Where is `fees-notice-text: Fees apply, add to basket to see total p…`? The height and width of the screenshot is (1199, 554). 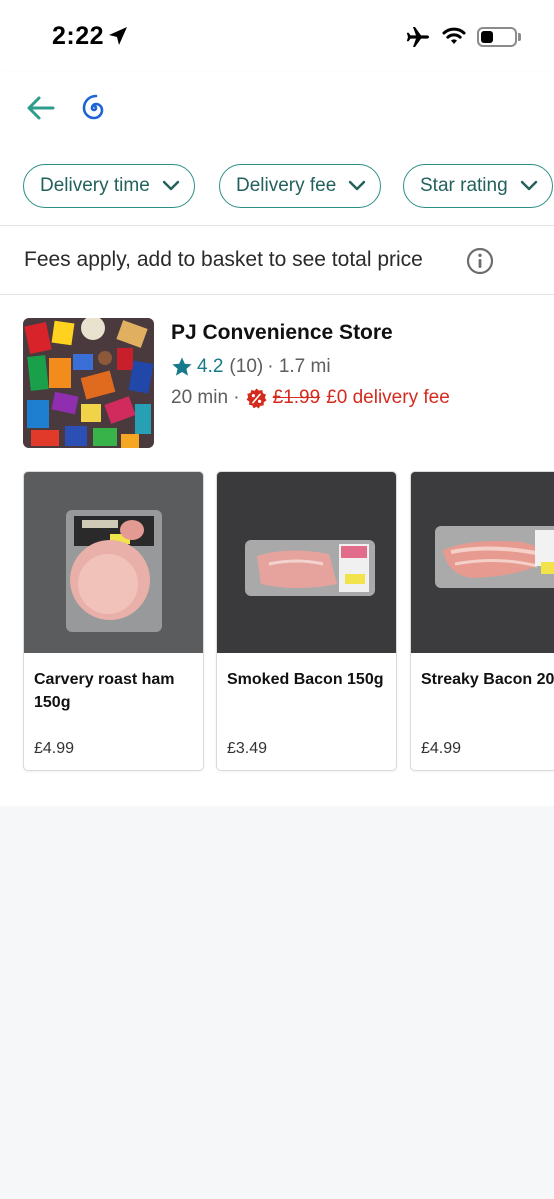
fees-notice-text: Fees apply, add to basket to see total p… is located at coordinates (223, 259).